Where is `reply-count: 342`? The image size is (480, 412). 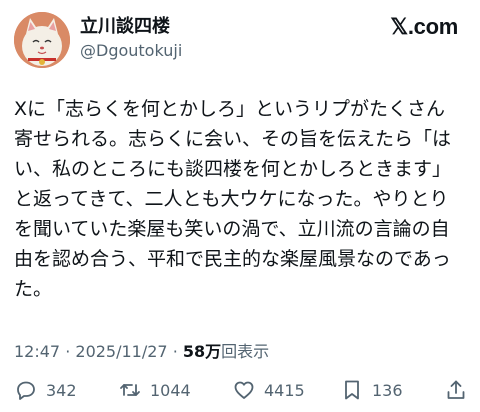 reply-count: 342 is located at coordinates (61, 390).